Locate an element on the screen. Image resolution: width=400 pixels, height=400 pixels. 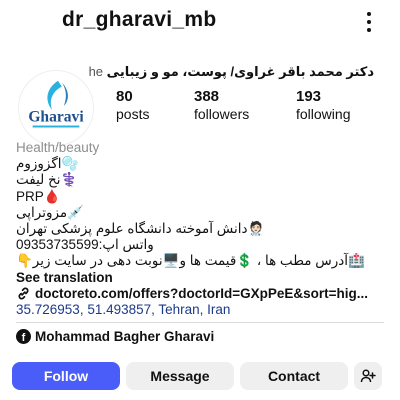
bio-category: Health/beauty is located at coordinates (58, 147).